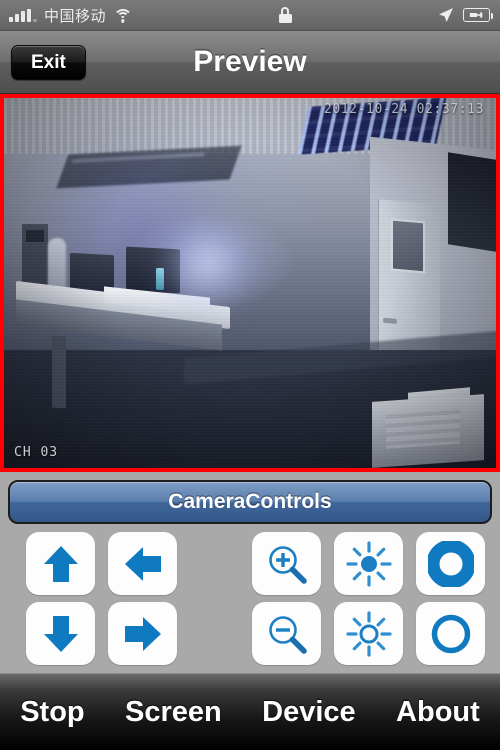 This screenshot has height=750, width=500. I want to click on lock-icon, so click(285, 15).